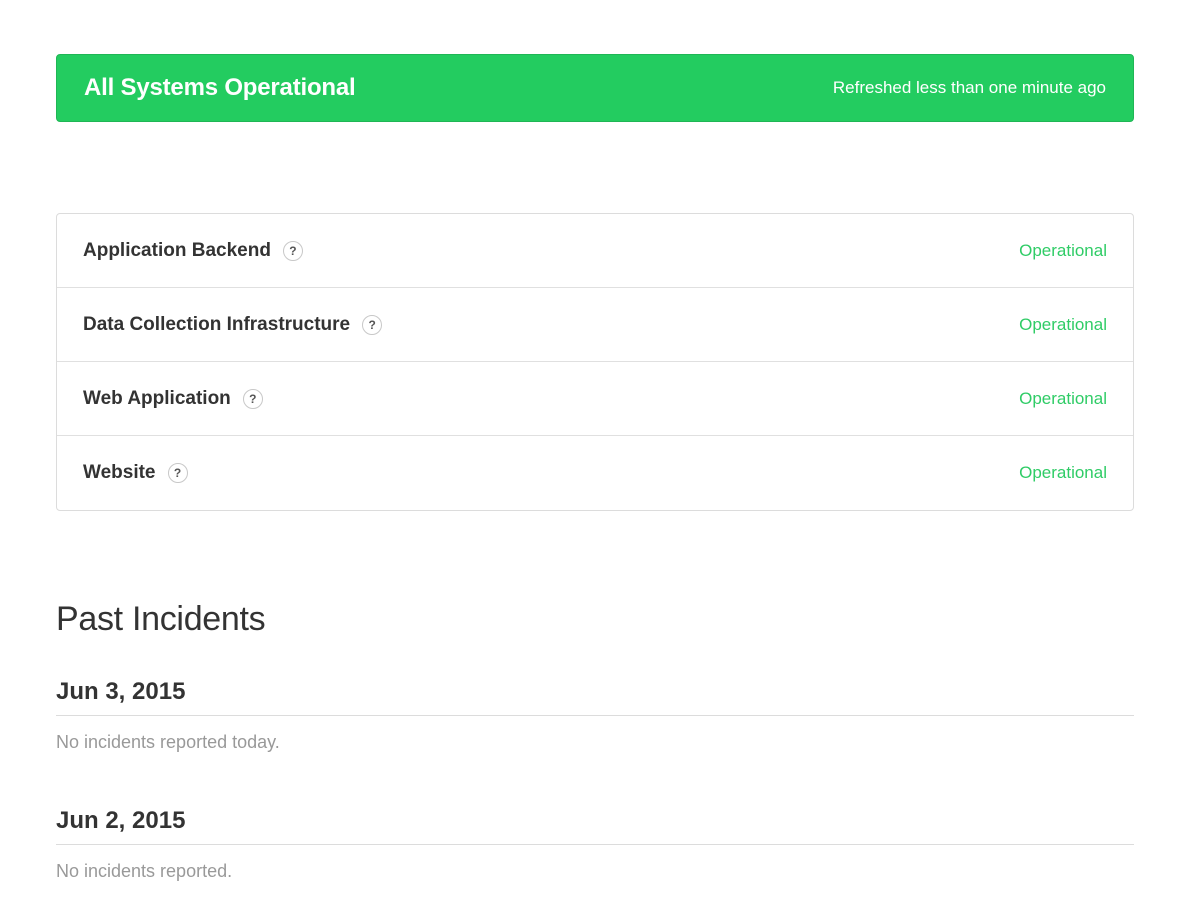  Describe the element at coordinates (168, 742) in the screenshot. I see `incident-summary: No incidents reported today.` at that location.